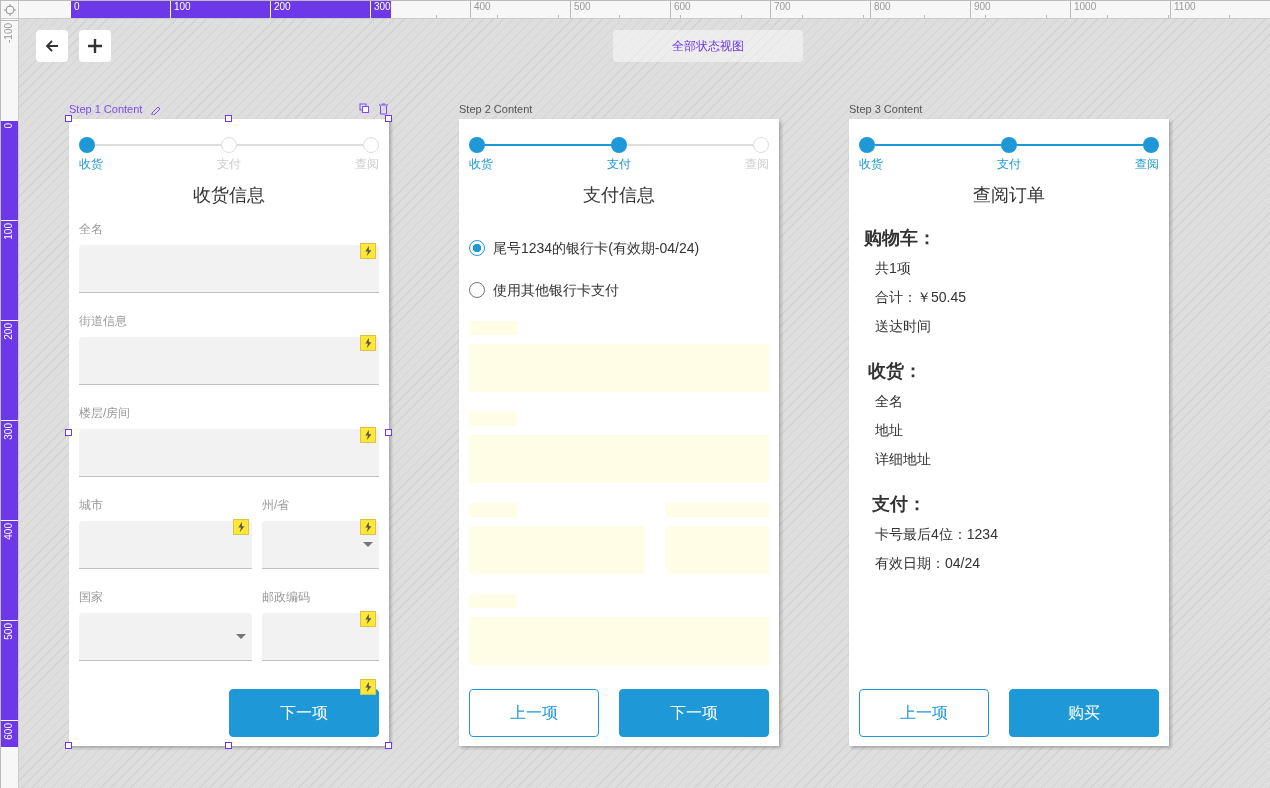 This screenshot has height=788, width=1270. I want to click on plus-icon, so click(95, 46).